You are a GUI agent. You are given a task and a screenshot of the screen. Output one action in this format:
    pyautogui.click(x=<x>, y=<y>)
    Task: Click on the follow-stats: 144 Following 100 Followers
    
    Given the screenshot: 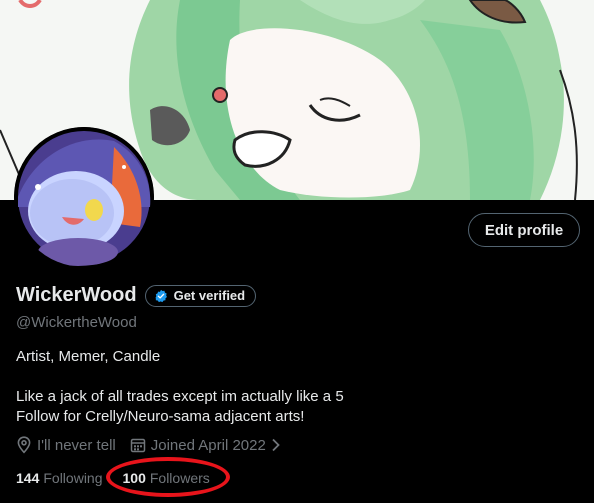 What is the action you would take?
    pyautogui.click(x=123, y=478)
    